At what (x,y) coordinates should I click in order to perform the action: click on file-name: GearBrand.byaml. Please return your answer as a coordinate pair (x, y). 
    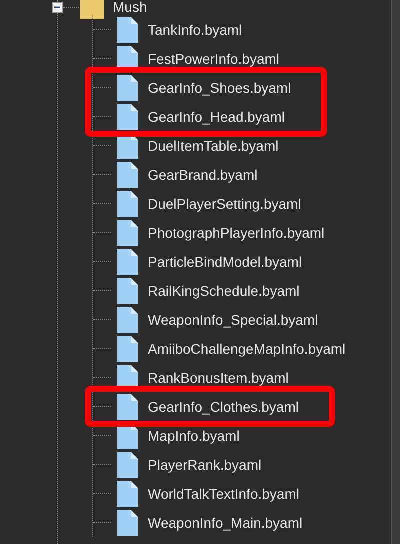
    Looking at the image, I should click on (203, 174).